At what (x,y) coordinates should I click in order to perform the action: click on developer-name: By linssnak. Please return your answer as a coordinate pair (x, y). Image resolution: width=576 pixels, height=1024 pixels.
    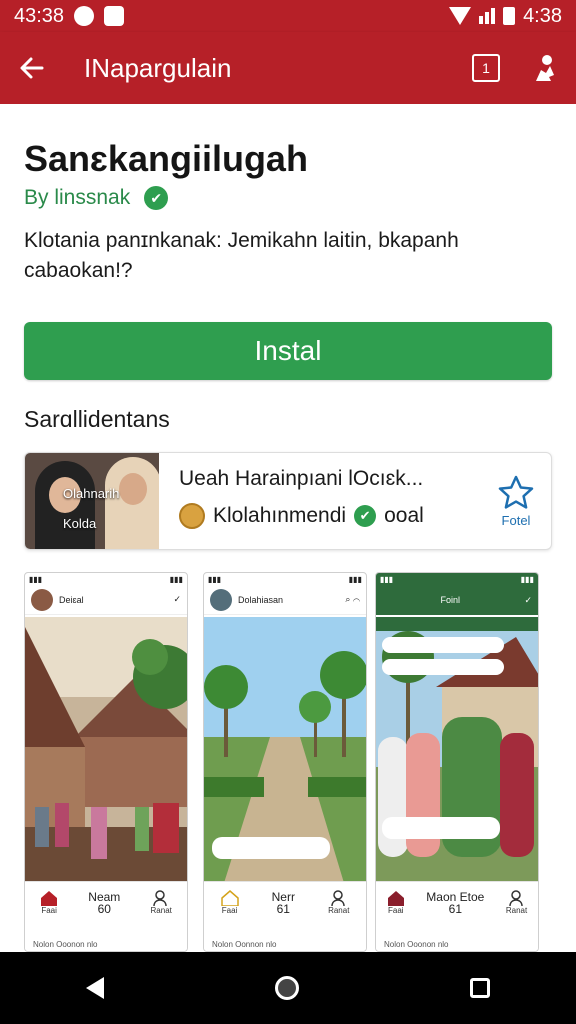
    Looking at the image, I should click on (77, 198).